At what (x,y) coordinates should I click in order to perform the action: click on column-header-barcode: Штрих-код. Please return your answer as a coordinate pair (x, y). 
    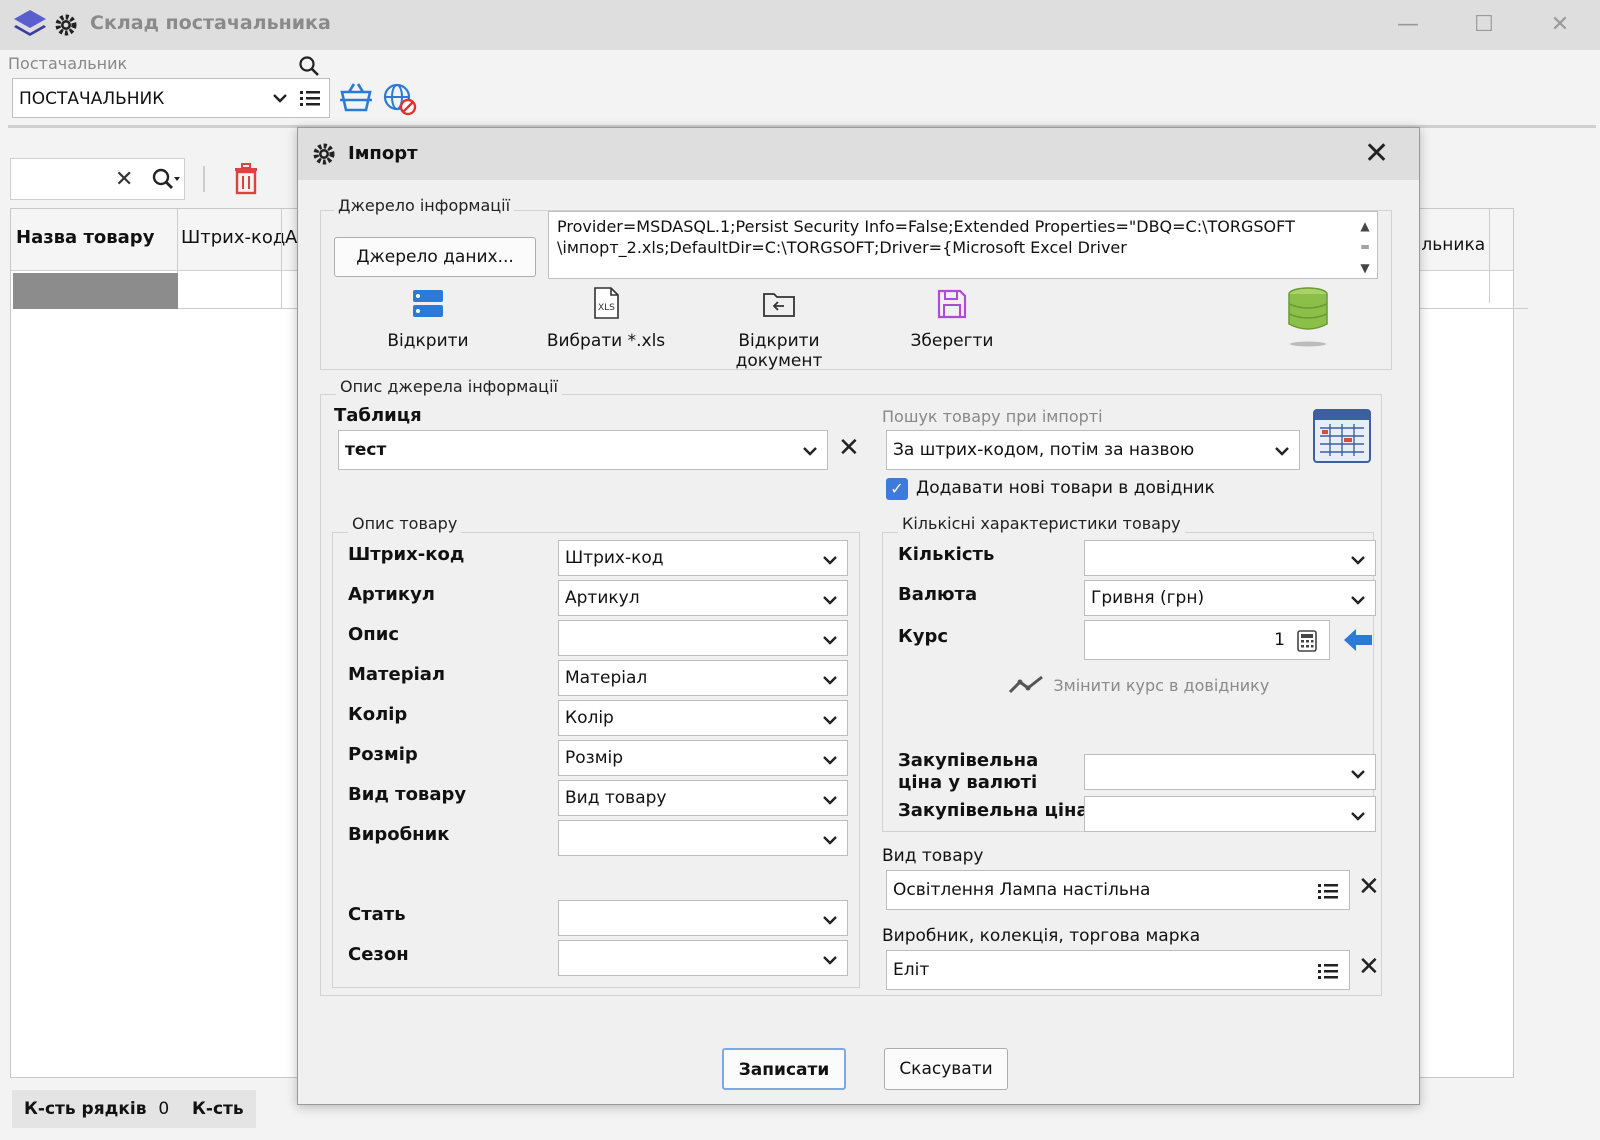
    Looking at the image, I should click on (233, 237).